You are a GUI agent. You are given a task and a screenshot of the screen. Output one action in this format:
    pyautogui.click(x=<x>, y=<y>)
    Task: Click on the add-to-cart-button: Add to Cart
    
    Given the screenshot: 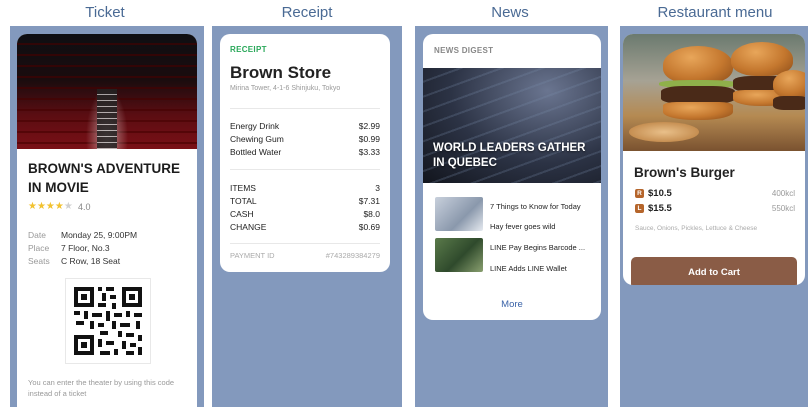 What is the action you would take?
    pyautogui.click(x=714, y=271)
    